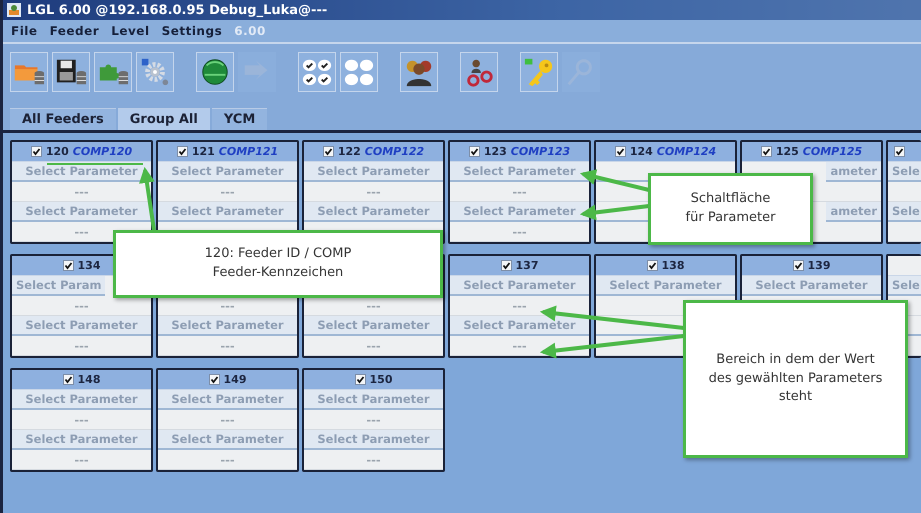 The height and width of the screenshot is (513, 921). I want to click on feeder-id: 120, so click(57, 151).